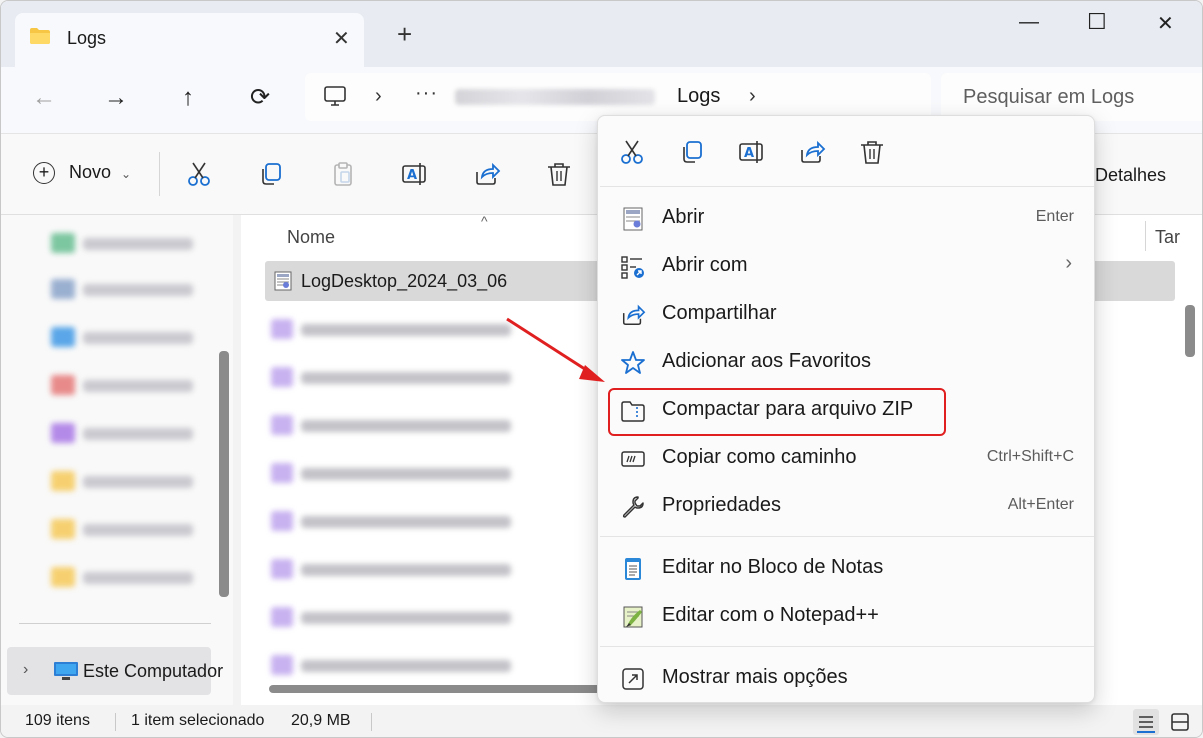  I want to click on menu-item-open-with: Abrir com ›, so click(847, 266).